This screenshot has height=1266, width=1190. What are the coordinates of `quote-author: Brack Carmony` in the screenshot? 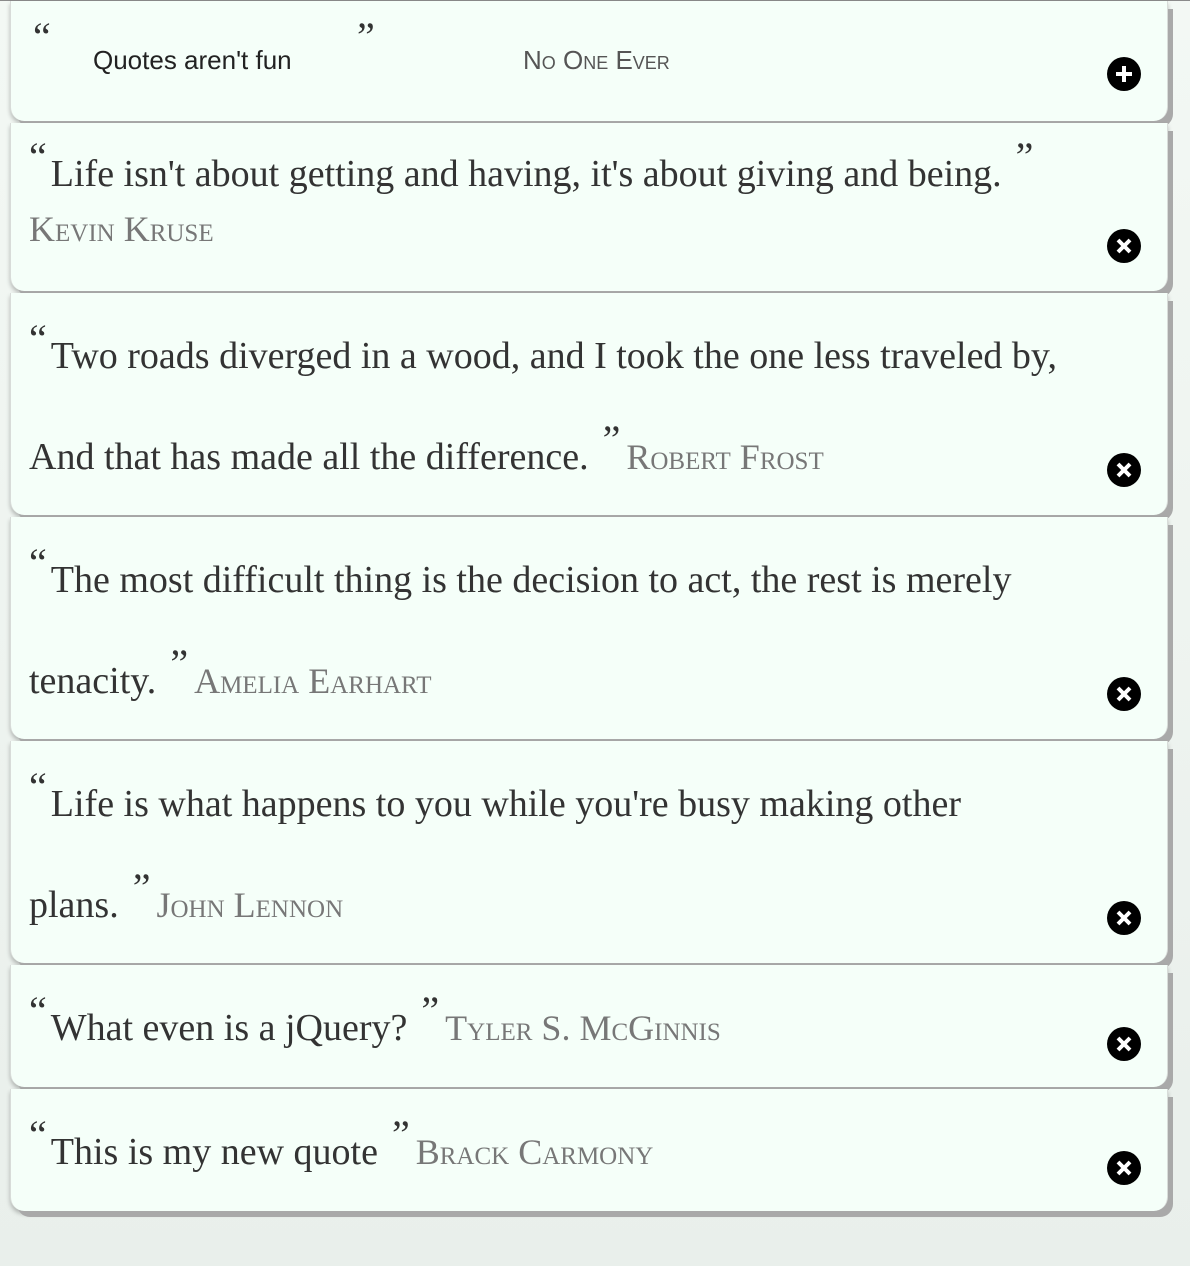 It's located at (534, 1152).